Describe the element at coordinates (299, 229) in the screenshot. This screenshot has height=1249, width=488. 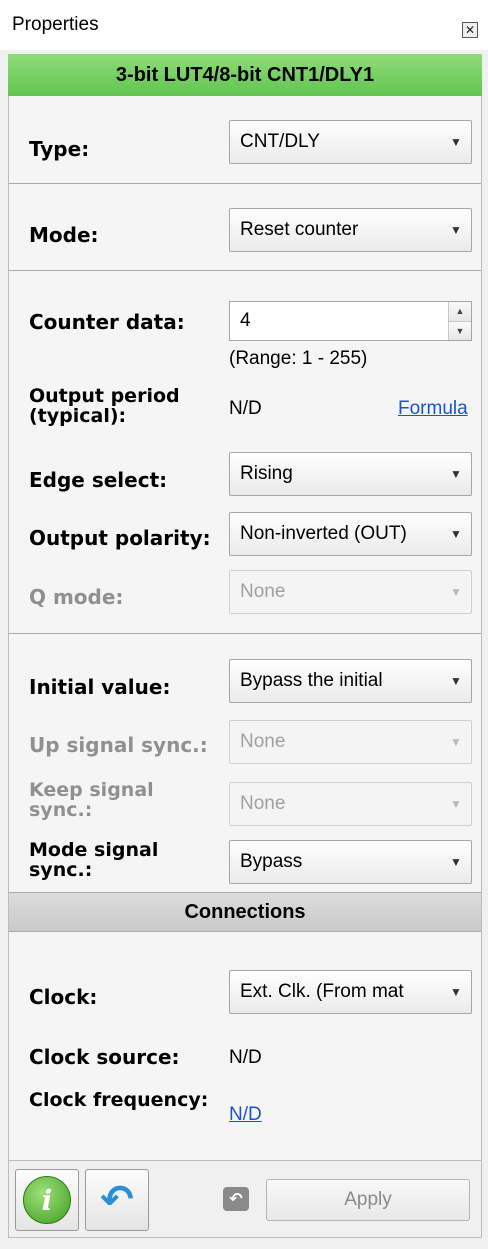
I see `mode-value: Reset counter` at that location.